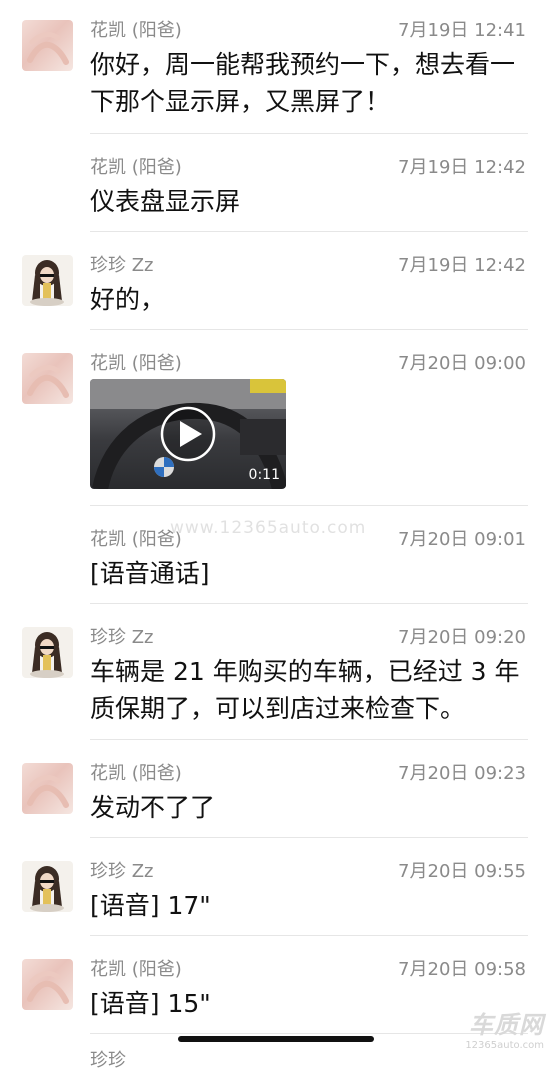  What do you see at coordinates (506, 1025) in the screenshot?
I see `logo-name: 车质网` at bounding box center [506, 1025].